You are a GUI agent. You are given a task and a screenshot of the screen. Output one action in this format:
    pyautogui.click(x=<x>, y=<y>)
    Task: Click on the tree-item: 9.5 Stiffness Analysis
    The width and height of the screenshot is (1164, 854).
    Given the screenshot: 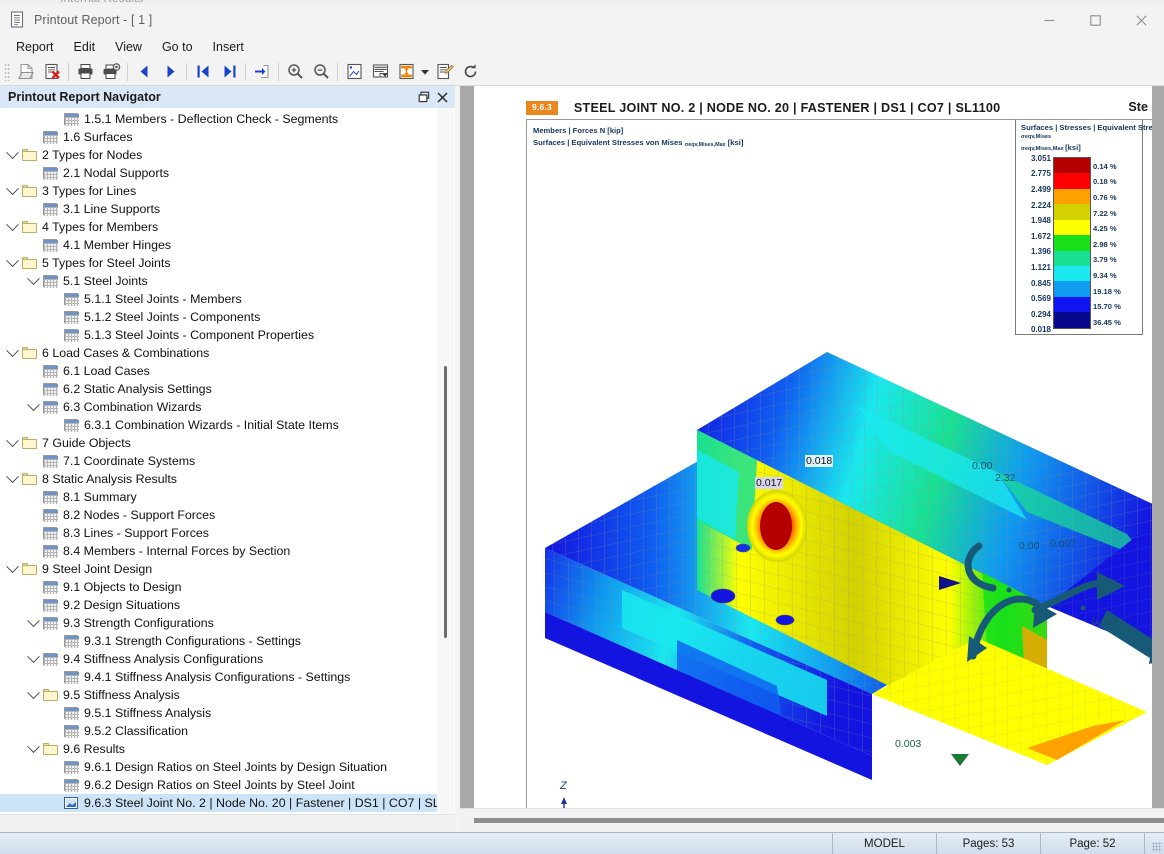 What is the action you would take?
    pyautogui.click(x=218, y=694)
    